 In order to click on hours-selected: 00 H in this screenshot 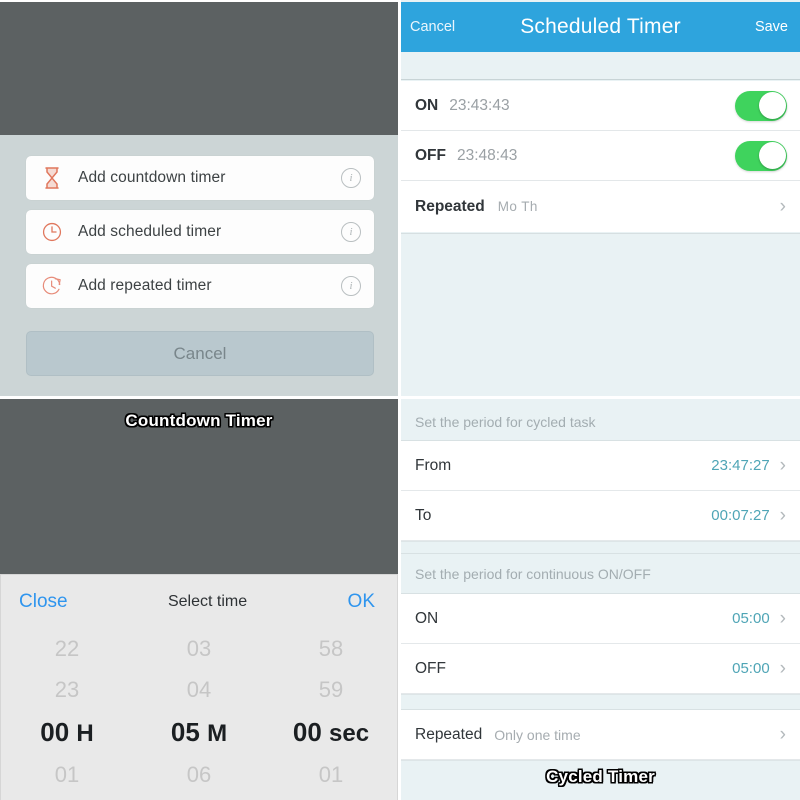, I will do `click(67, 732)`.